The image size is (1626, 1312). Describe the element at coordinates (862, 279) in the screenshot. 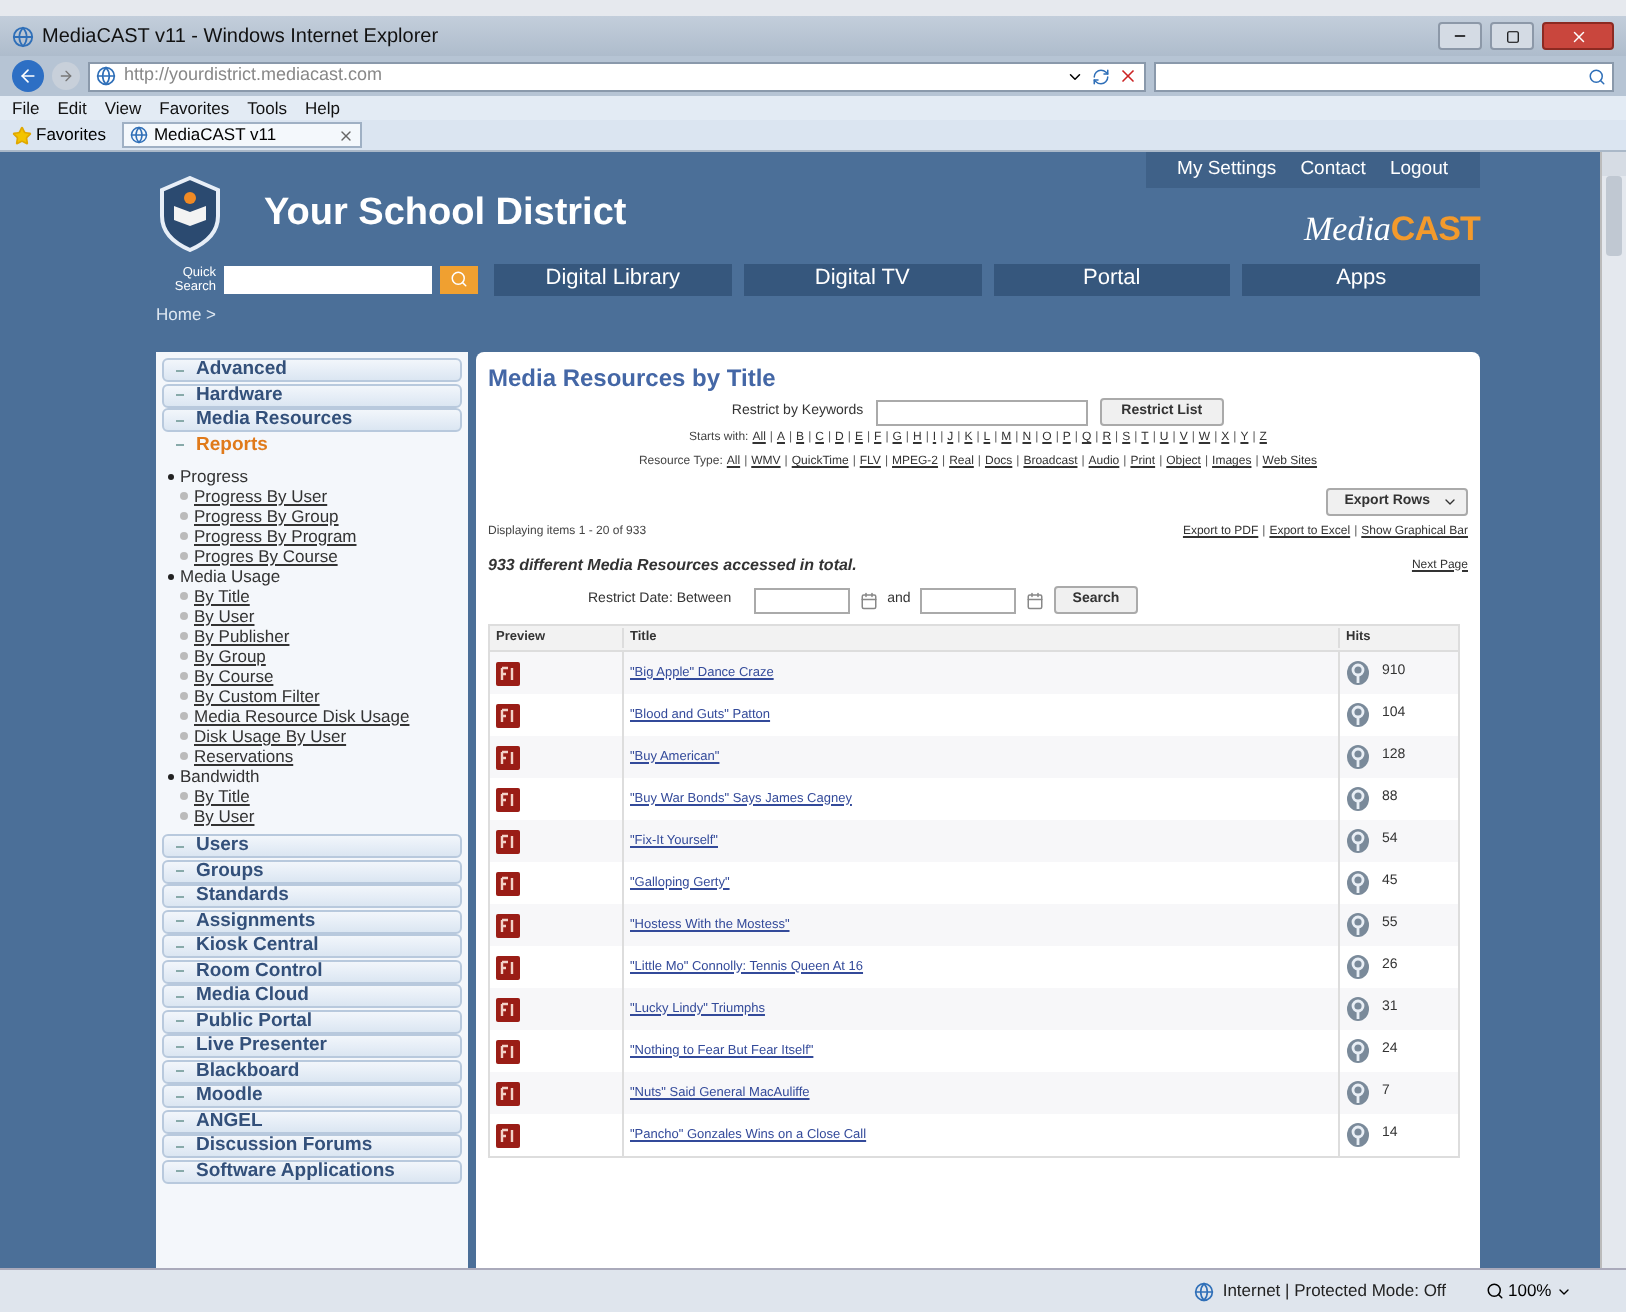

I see `nav-tab: Digital TV` at that location.